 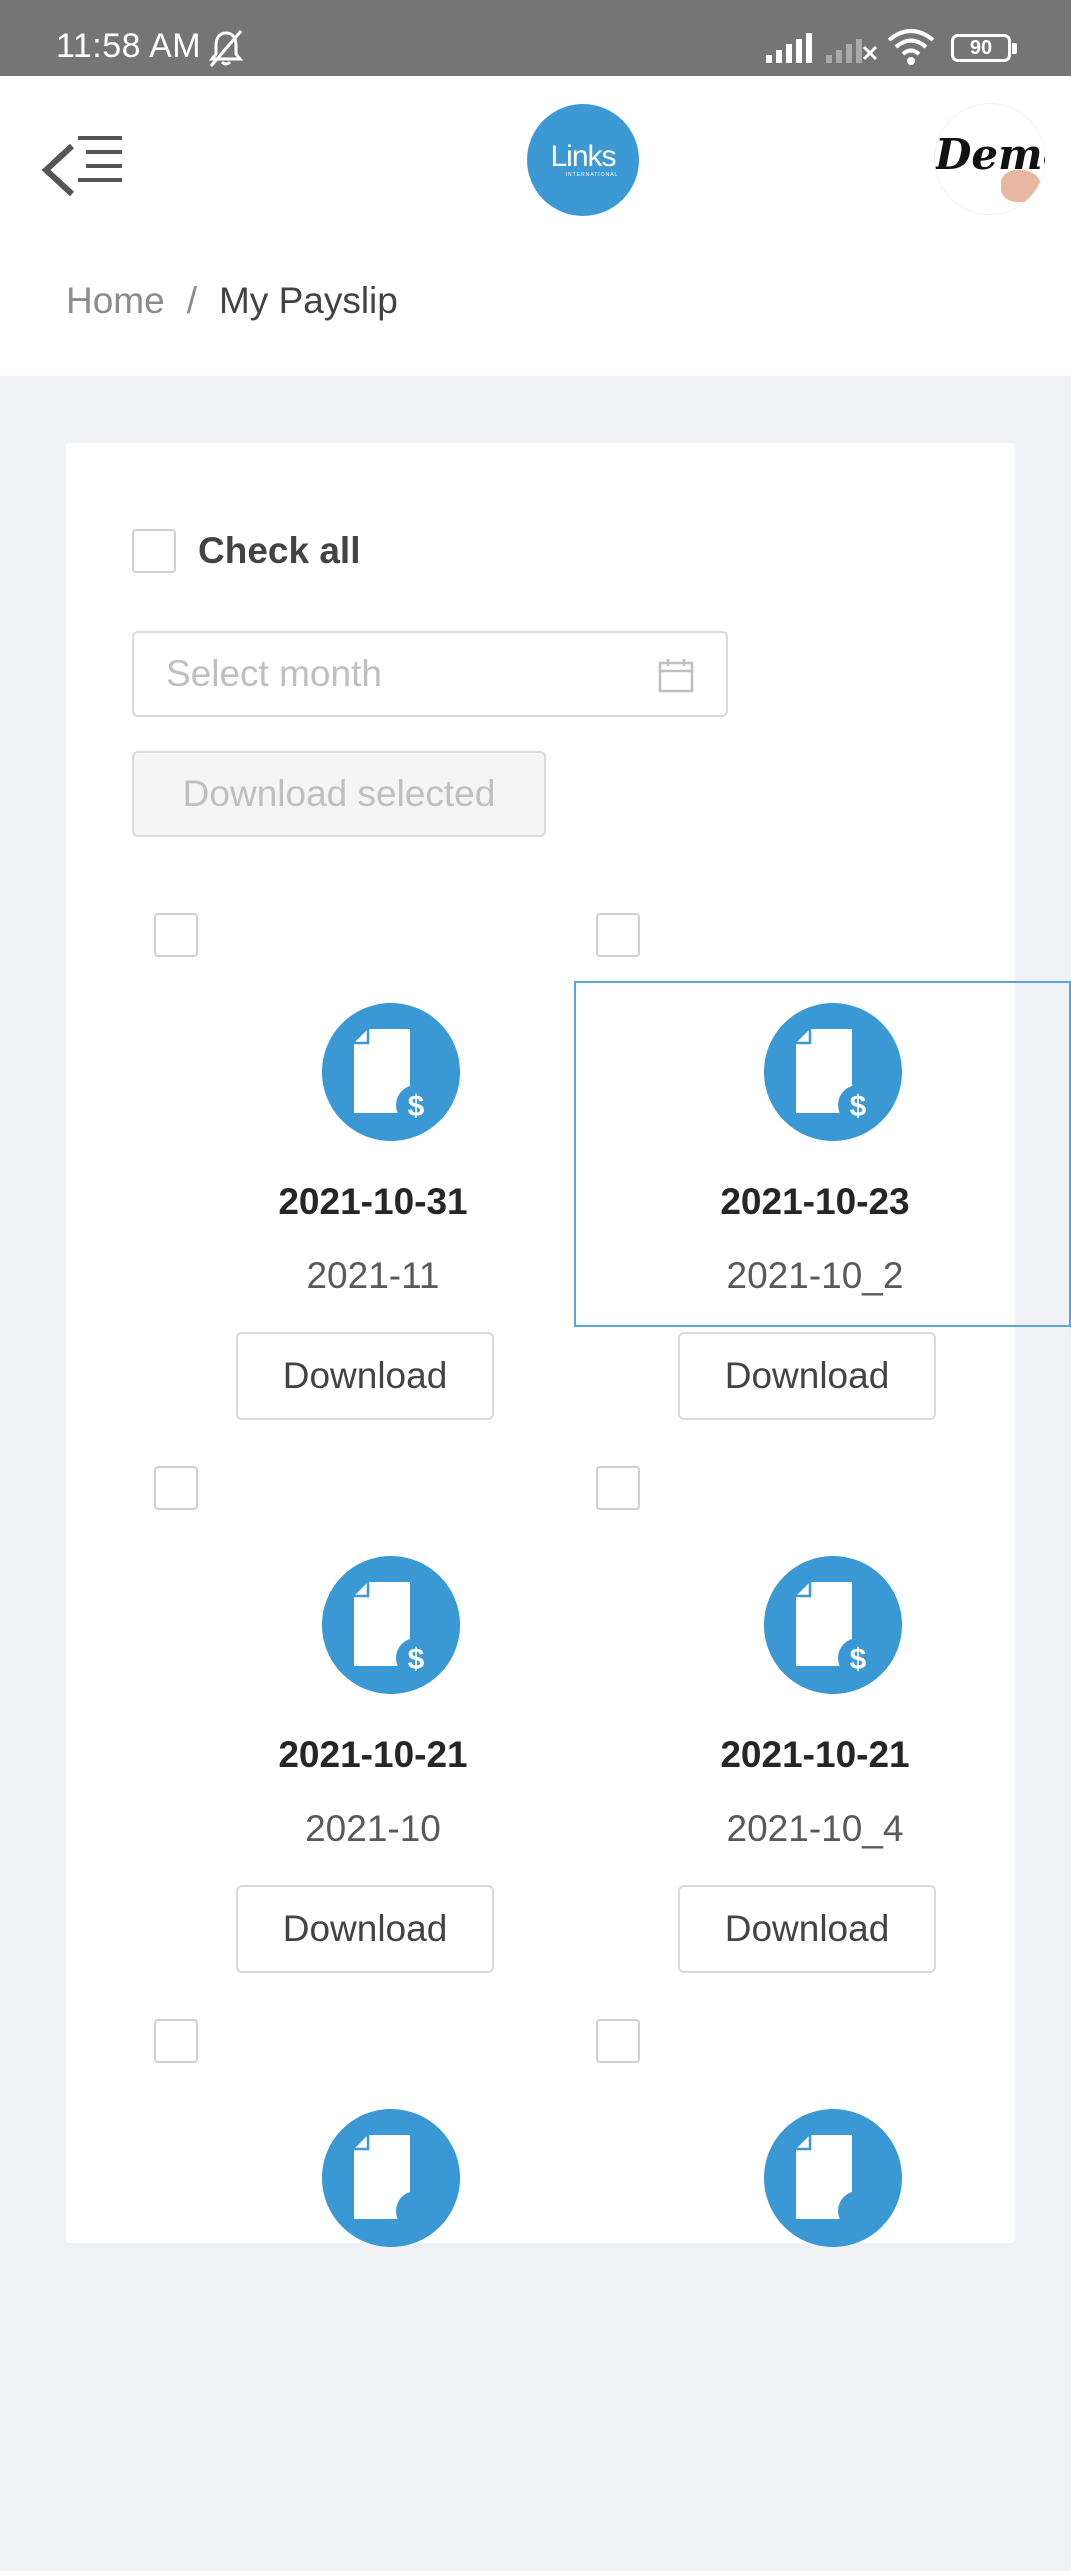 I want to click on month-input, so click(x=406, y=674).